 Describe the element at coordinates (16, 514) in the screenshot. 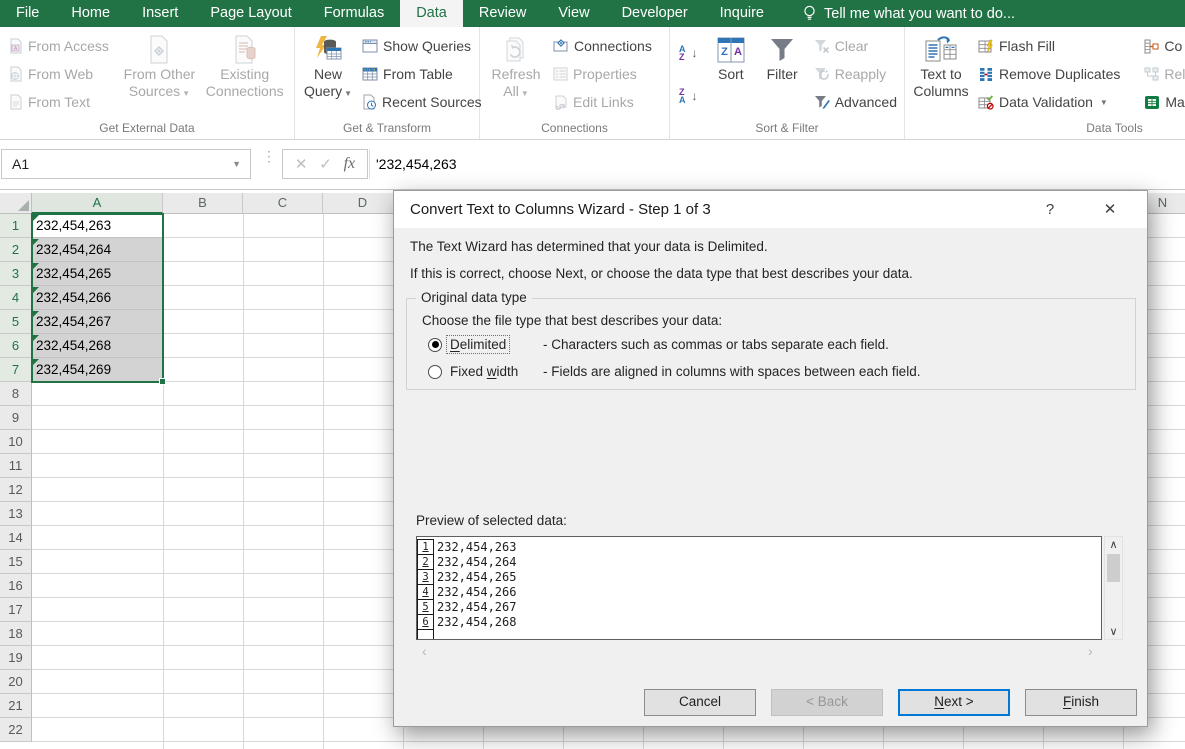

I see `row-header: 13` at that location.